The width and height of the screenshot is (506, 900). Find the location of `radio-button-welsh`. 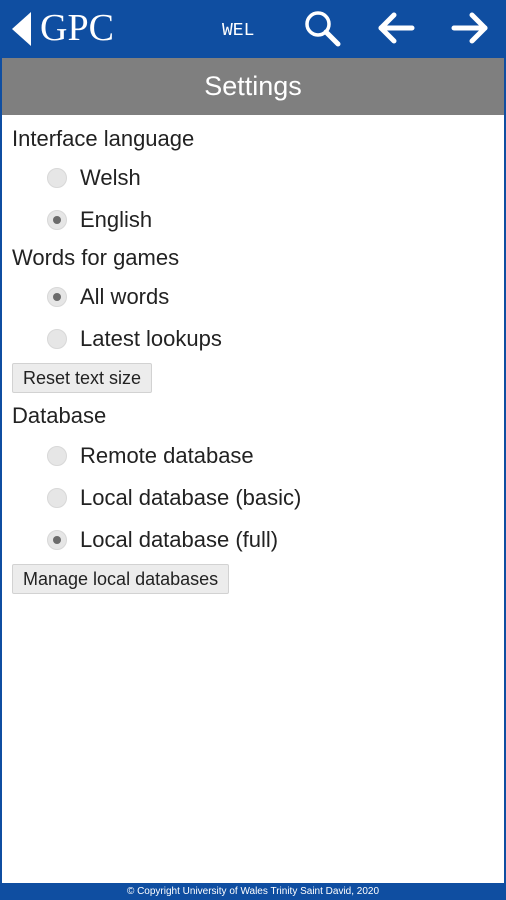

radio-button-welsh is located at coordinates (57, 178).